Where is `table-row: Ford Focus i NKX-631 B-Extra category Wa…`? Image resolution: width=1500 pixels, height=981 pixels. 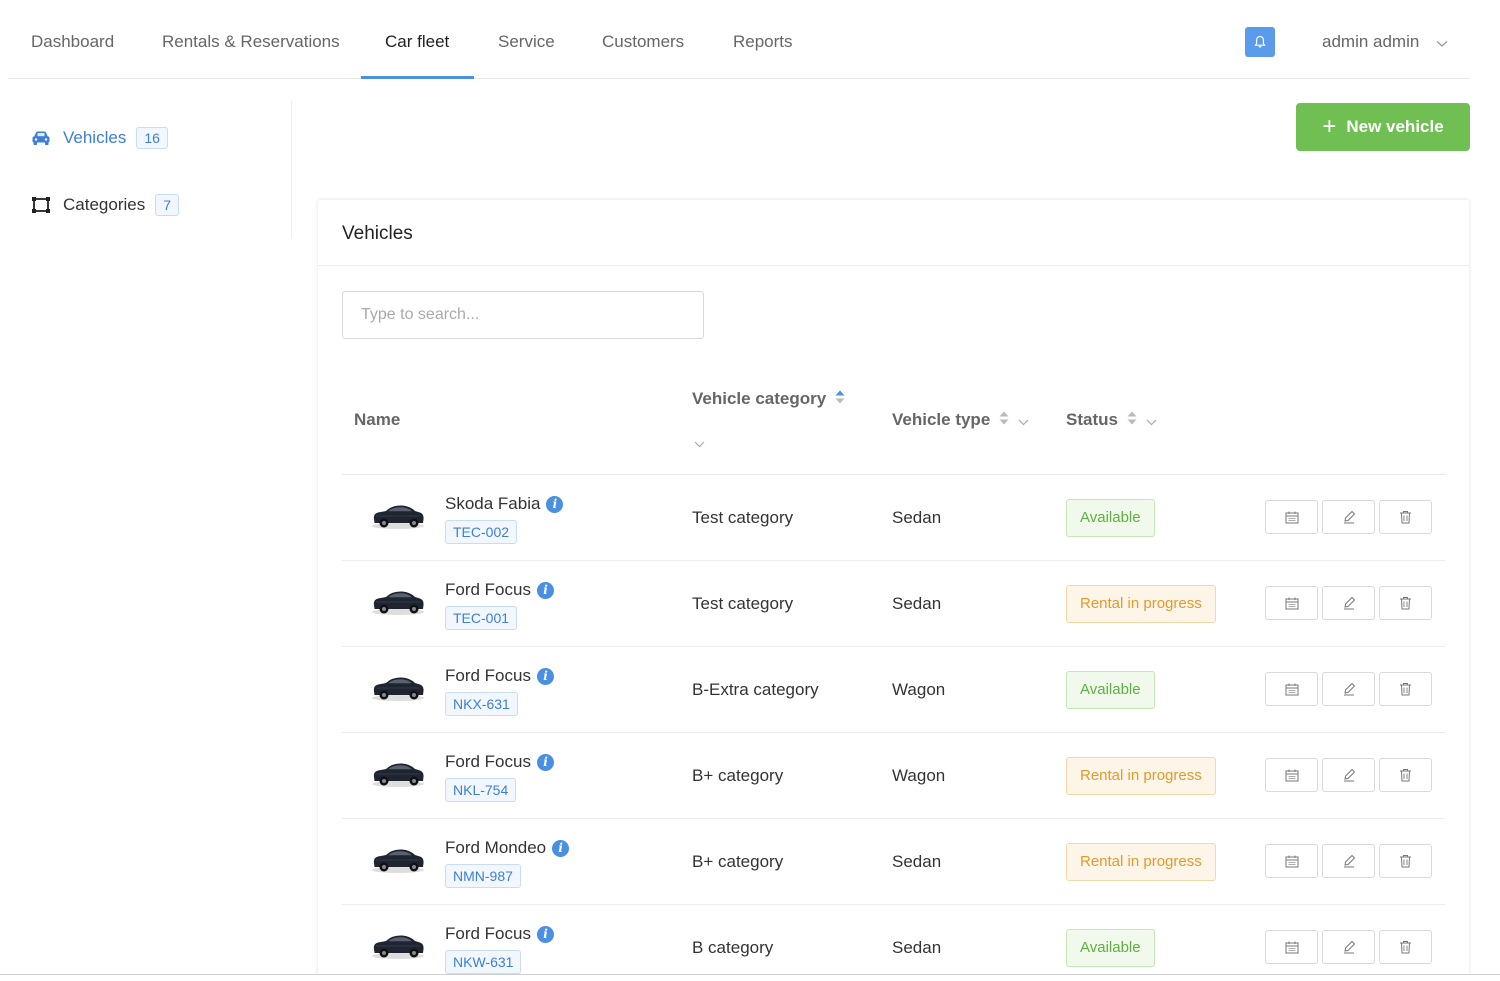 table-row: Ford Focus i NKX-631 B-Extra category Wa… is located at coordinates (893, 690).